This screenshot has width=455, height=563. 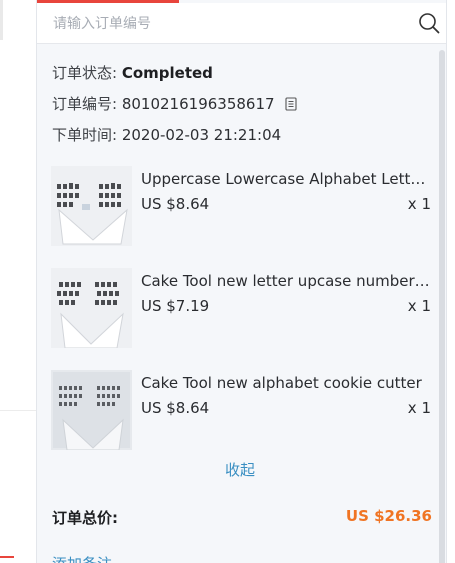 I want to click on order-number-row: 订单编号: 8010216196358617, so click(x=174, y=103).